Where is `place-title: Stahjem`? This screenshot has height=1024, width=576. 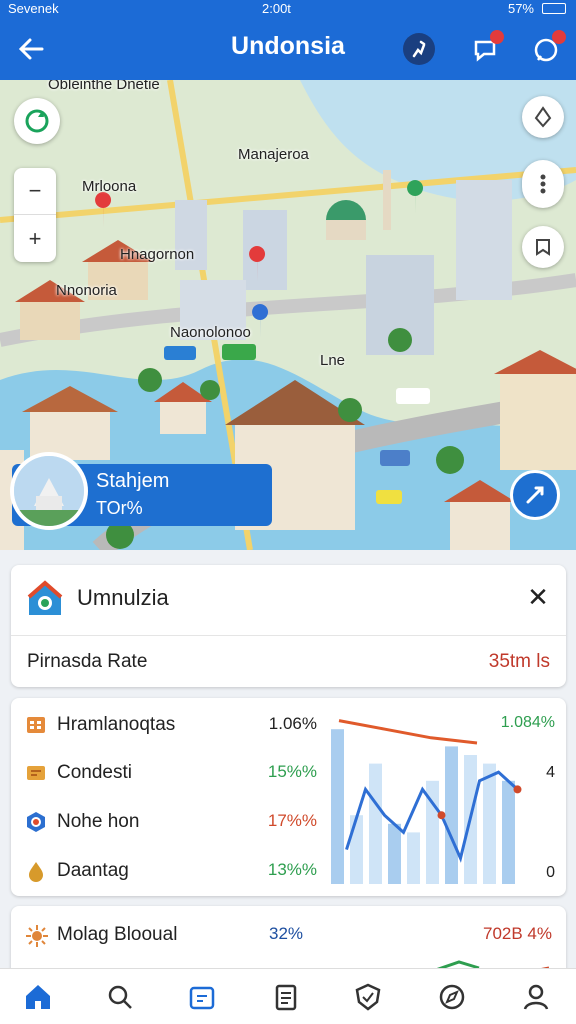
place-title: Stahjem is located at coordinates (133, 481).